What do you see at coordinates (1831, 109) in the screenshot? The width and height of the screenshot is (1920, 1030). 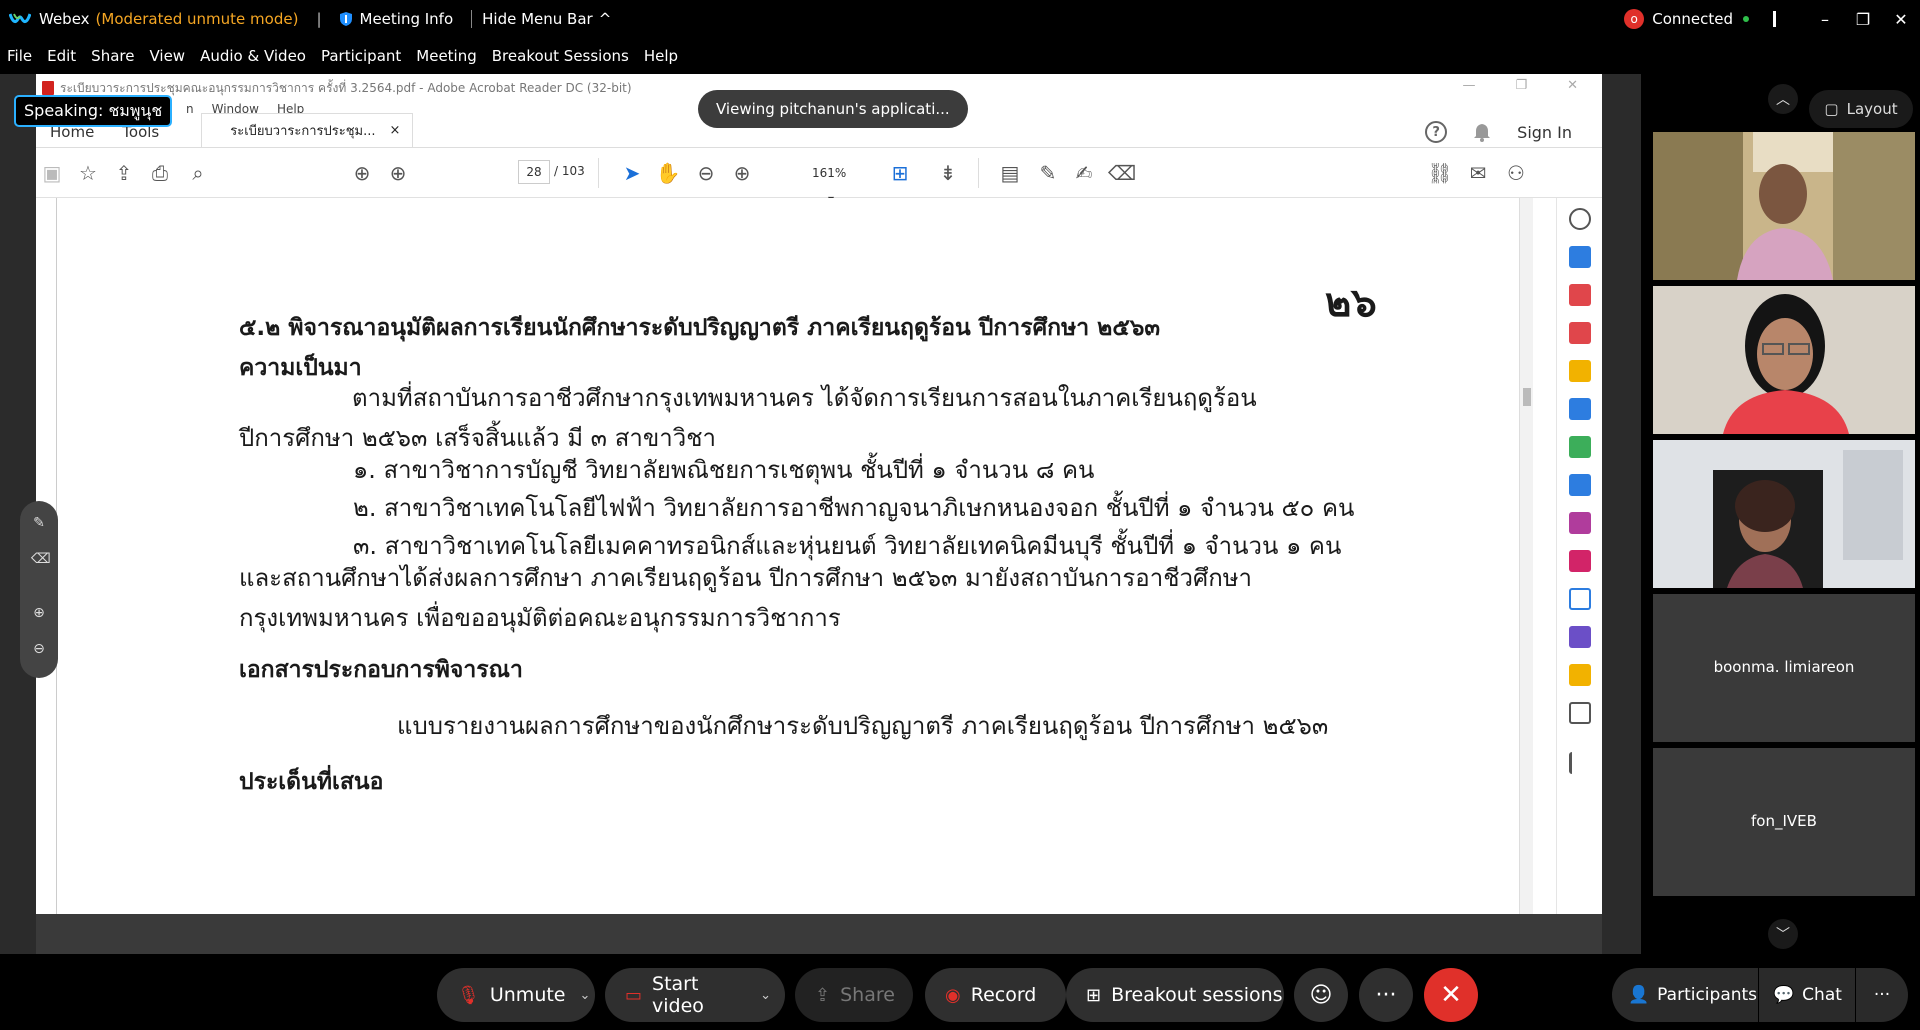 I see `layout-icon: ▢` at bounding box center [1831, 109].